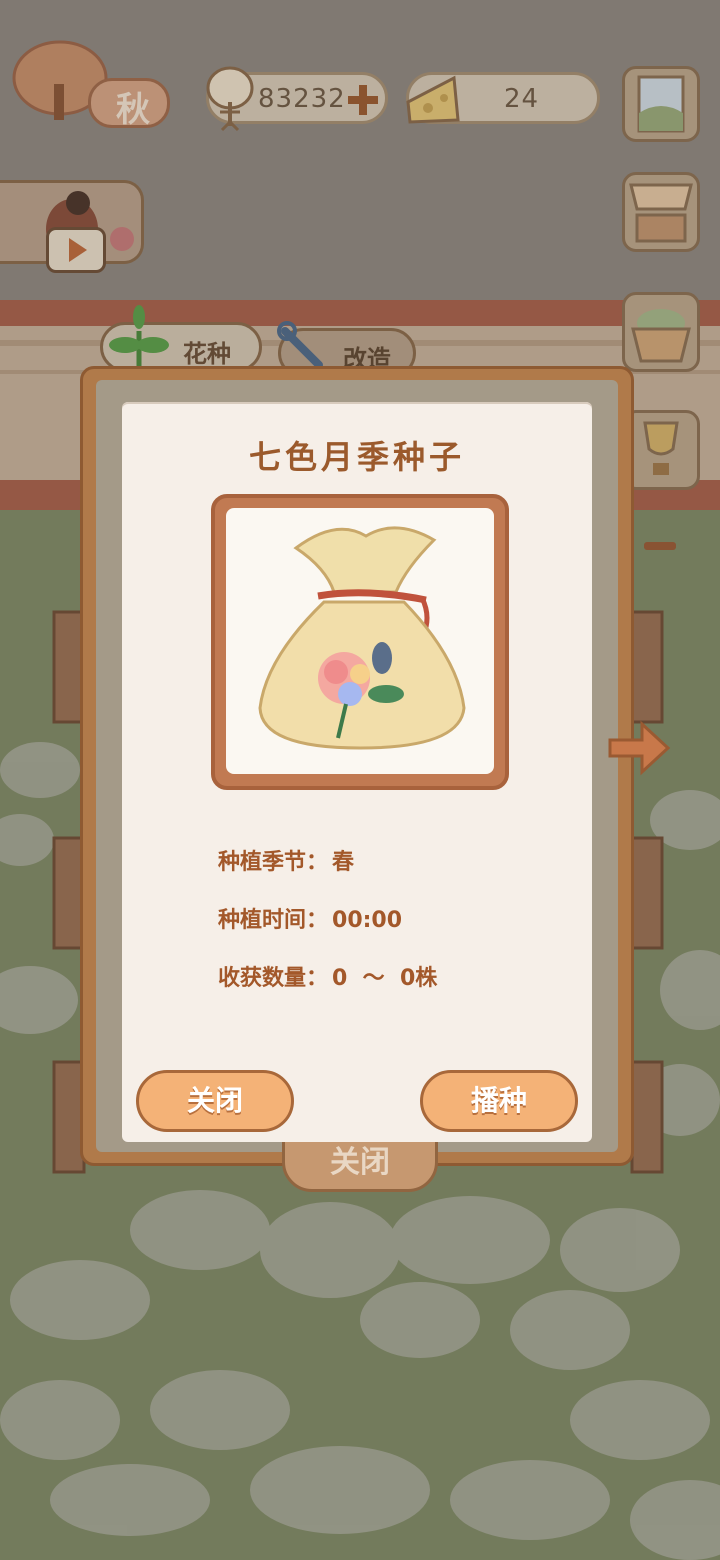 The height and width of the screenshot is (1560, 720). Describe the element at coordinates (660, 546) in the screenshot. I see `minus-icon` at that location.